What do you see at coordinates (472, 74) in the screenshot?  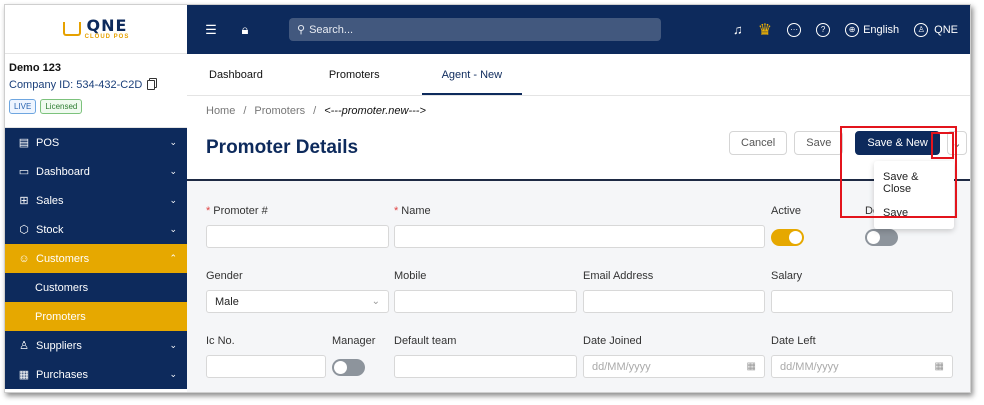 I see `tab-agent-new: Agent - New` at bounding box center [472, 74].